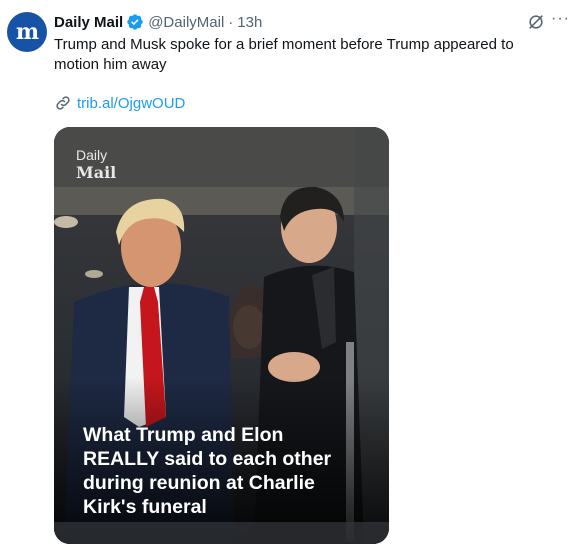  I want to click on link-icon, so click(63, 103).